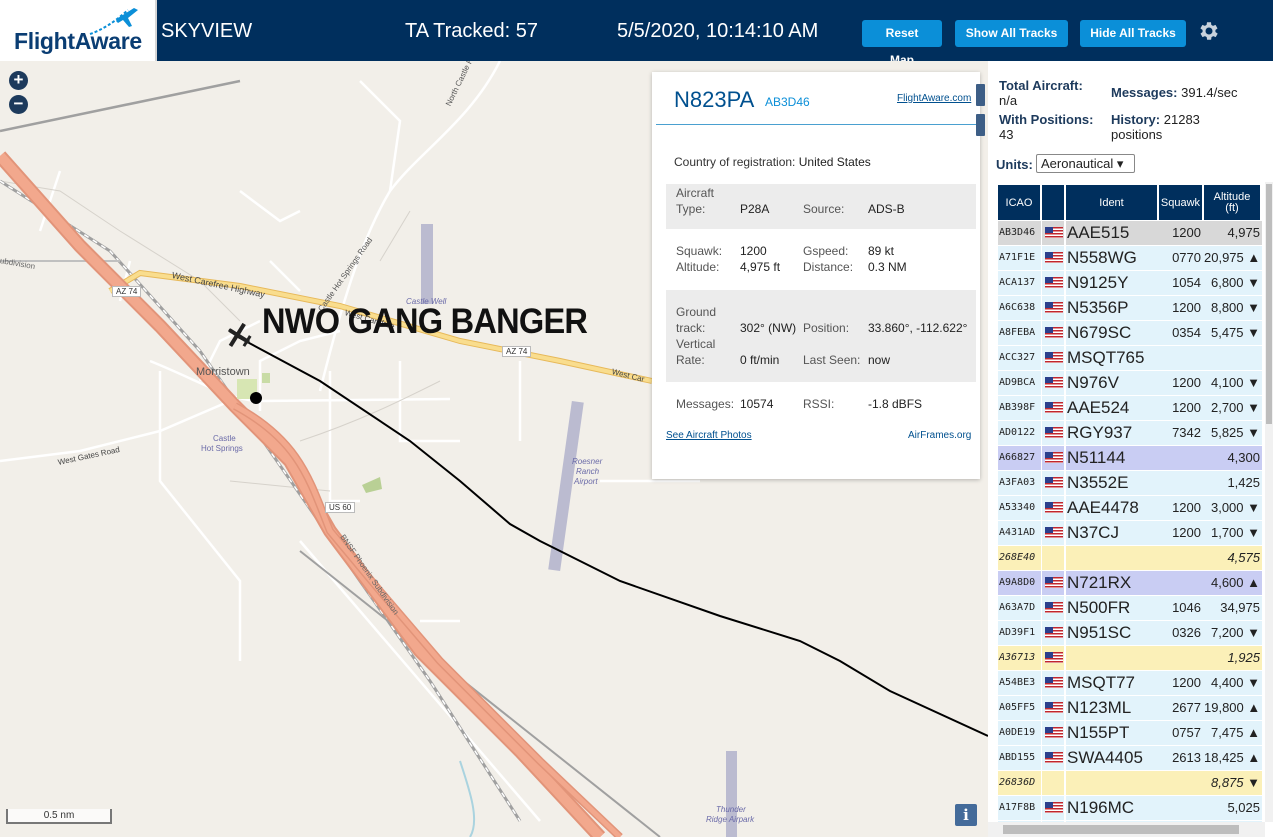  What do you see at coordinates (1130, 533) in the screenshot?
I see `table-row: A431AD N37CJ 1200 1,700 ▼` at bounding box center [1130, 533].